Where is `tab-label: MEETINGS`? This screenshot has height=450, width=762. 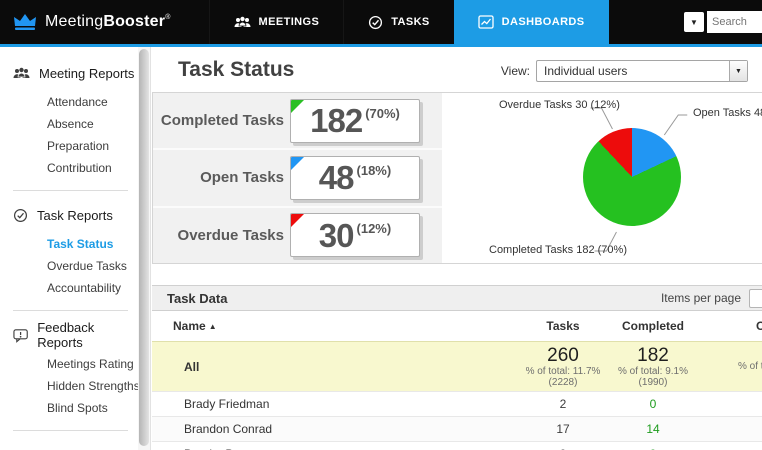 tab-label: MEETINGS is located at coordinates (289, 22).